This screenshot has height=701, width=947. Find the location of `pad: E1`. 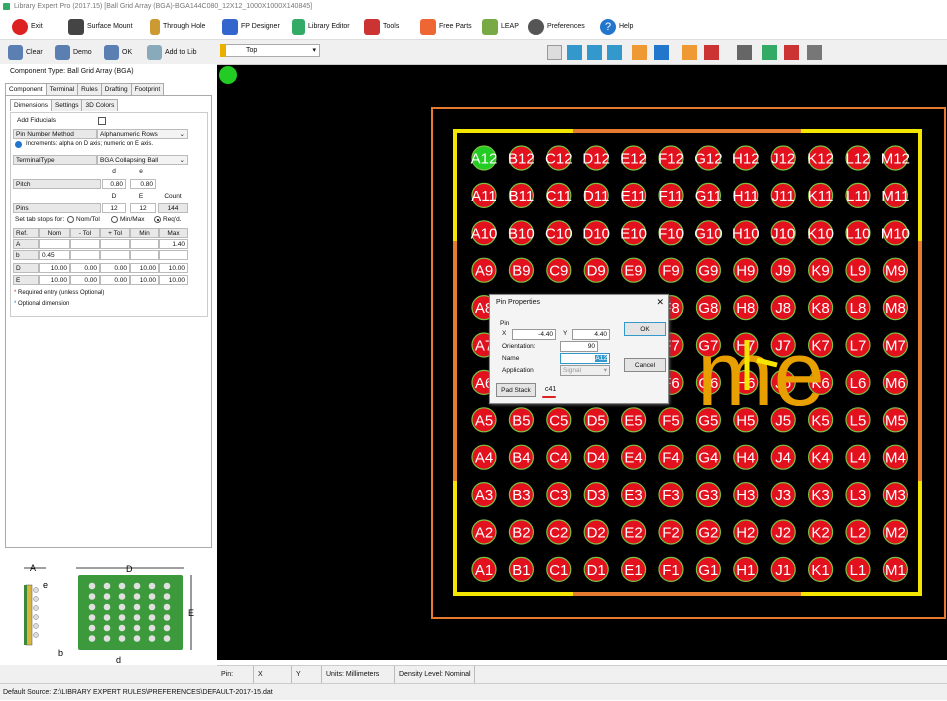

pad: E1 is located at coordinates (634, 569).